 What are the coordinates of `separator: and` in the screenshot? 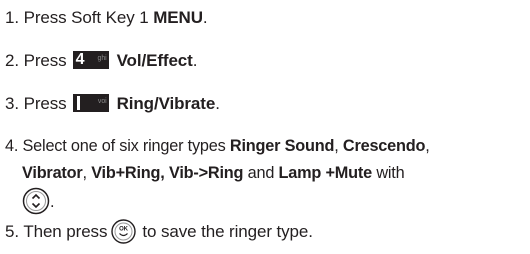 It's located at (261, 173).